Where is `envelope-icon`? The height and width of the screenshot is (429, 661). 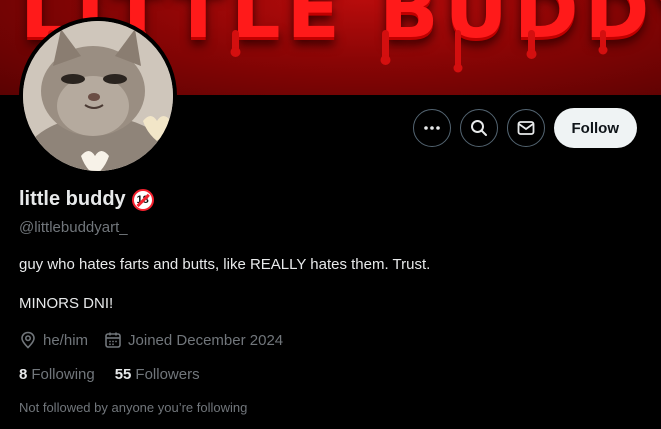
envelope-icon is located at coordinates (525, 128).